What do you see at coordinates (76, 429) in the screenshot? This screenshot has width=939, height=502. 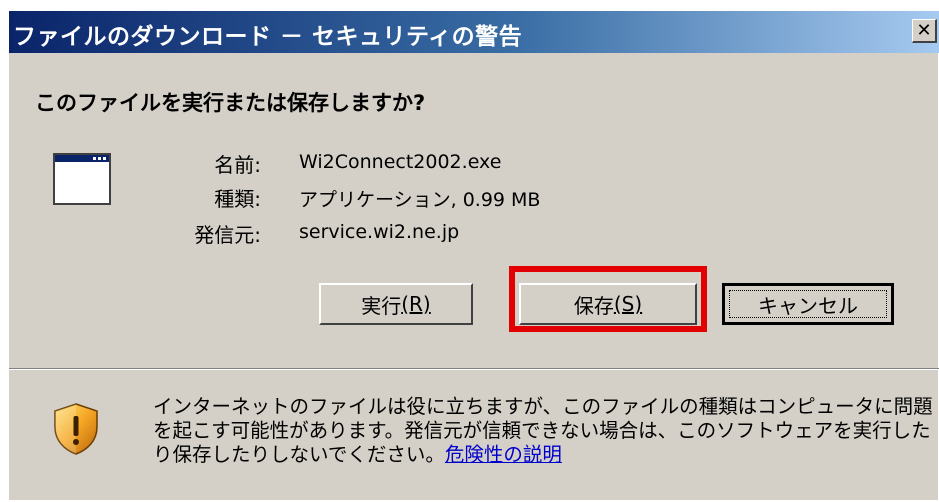 I see `security-shield-icon` at bounding box center [76, 429].